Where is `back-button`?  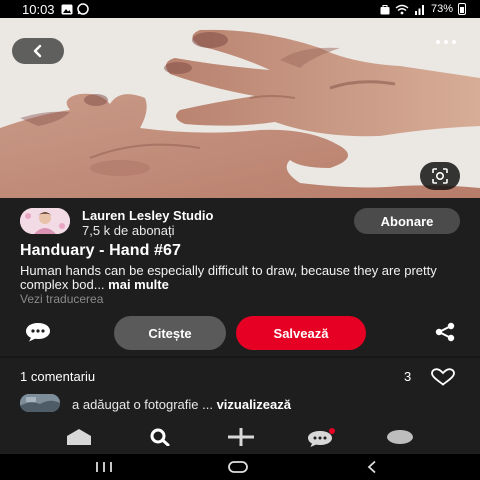 back-button is located at coordinates (38, 51).